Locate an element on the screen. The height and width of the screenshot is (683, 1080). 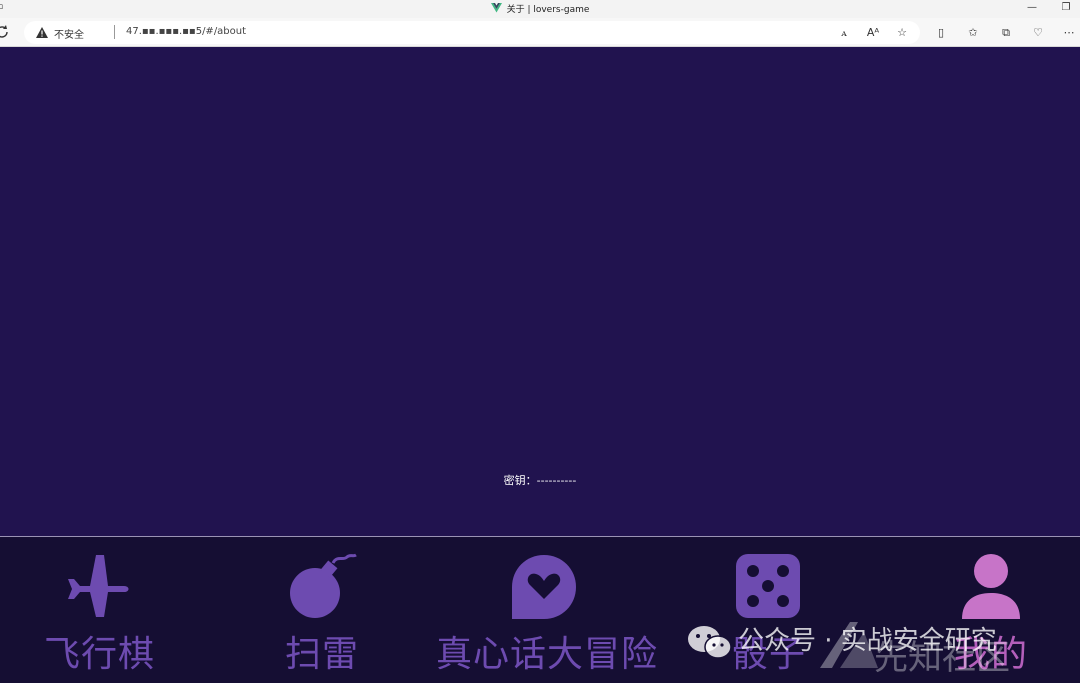
wechat-icon is located at coordinates (710, 642).